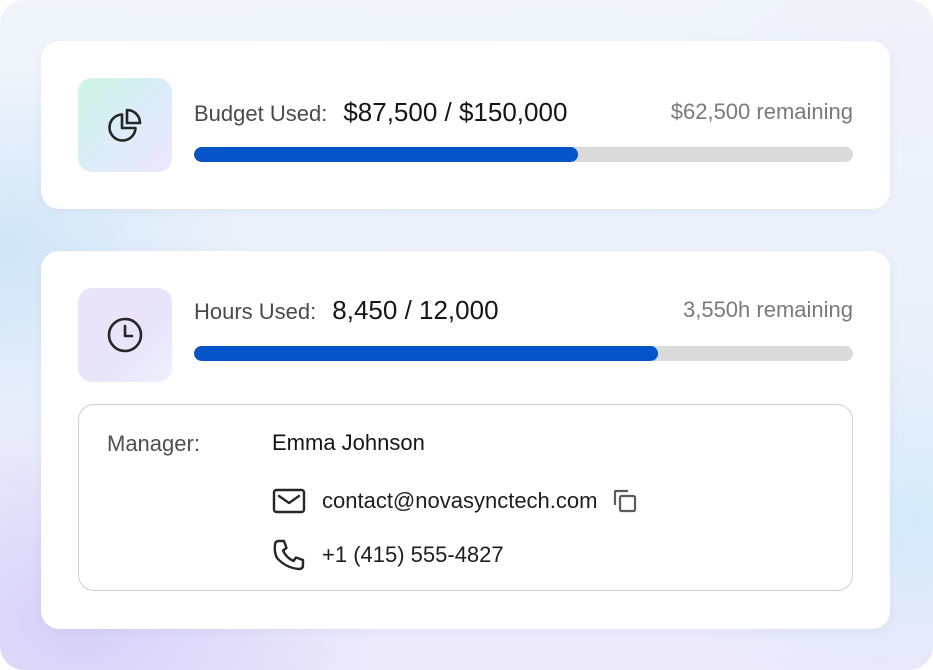 This screenshot has width=933, height=670. Describe the element at coordinates (413, 555) in the screenshot. I see `manager-phone: +1 (415) 555-4827` at that location.